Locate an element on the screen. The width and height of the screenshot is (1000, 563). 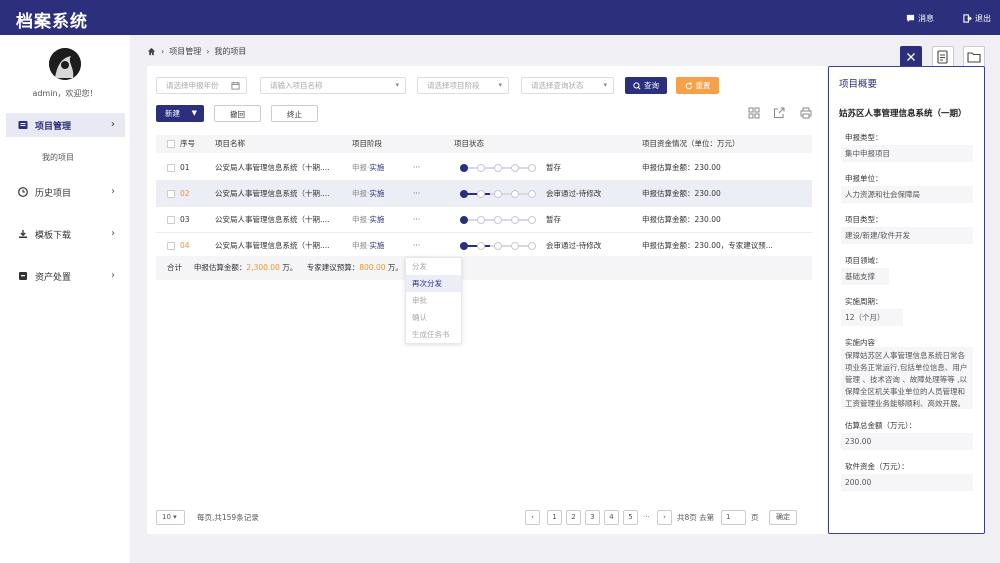
sidebar-item-label: 模板下载 is located at coordinates (53, 235).